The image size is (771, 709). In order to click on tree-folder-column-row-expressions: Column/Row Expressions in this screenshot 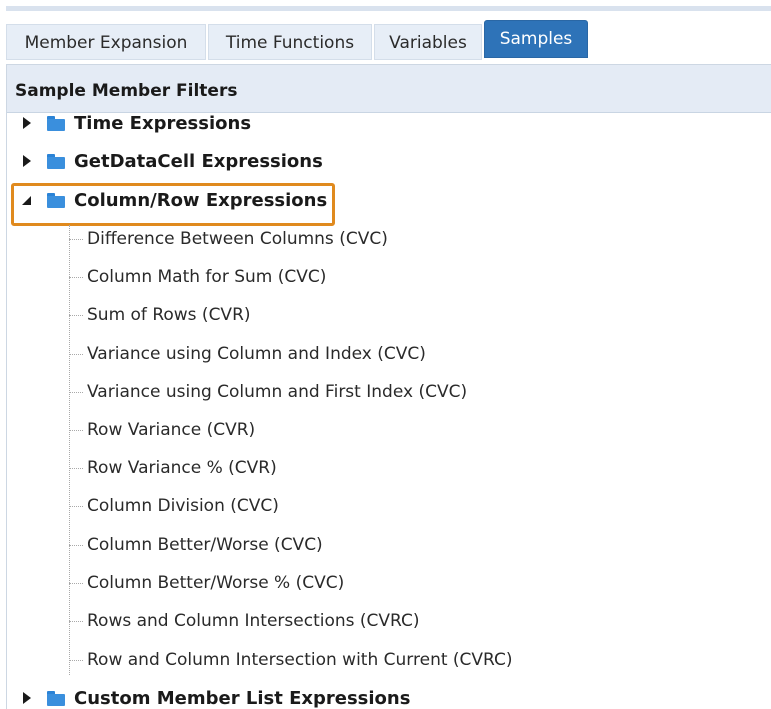, I will do `click(173, 200)`.